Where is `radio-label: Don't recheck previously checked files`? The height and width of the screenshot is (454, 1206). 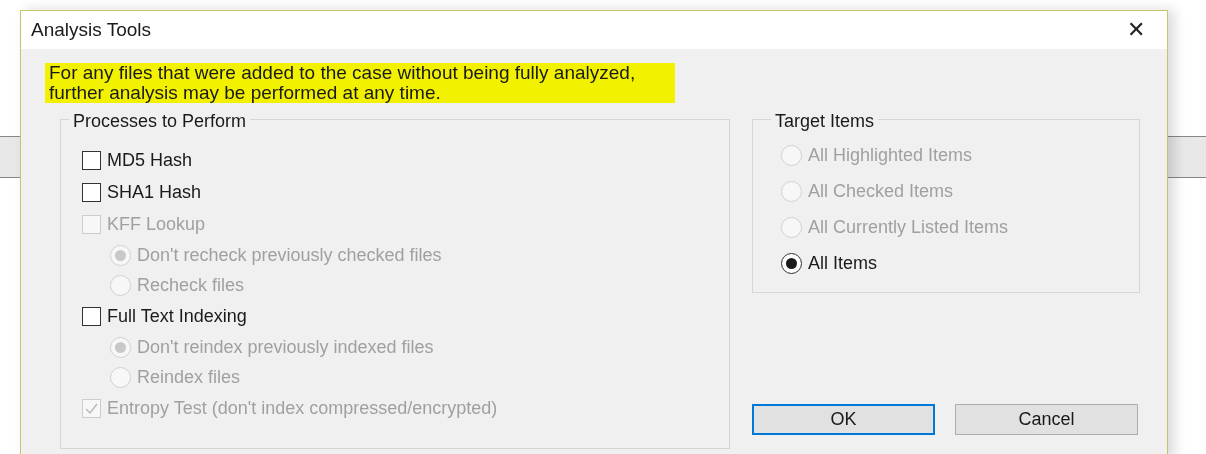 radio-label: Don't recheck previously checked files is located at coordinates (289, 255).